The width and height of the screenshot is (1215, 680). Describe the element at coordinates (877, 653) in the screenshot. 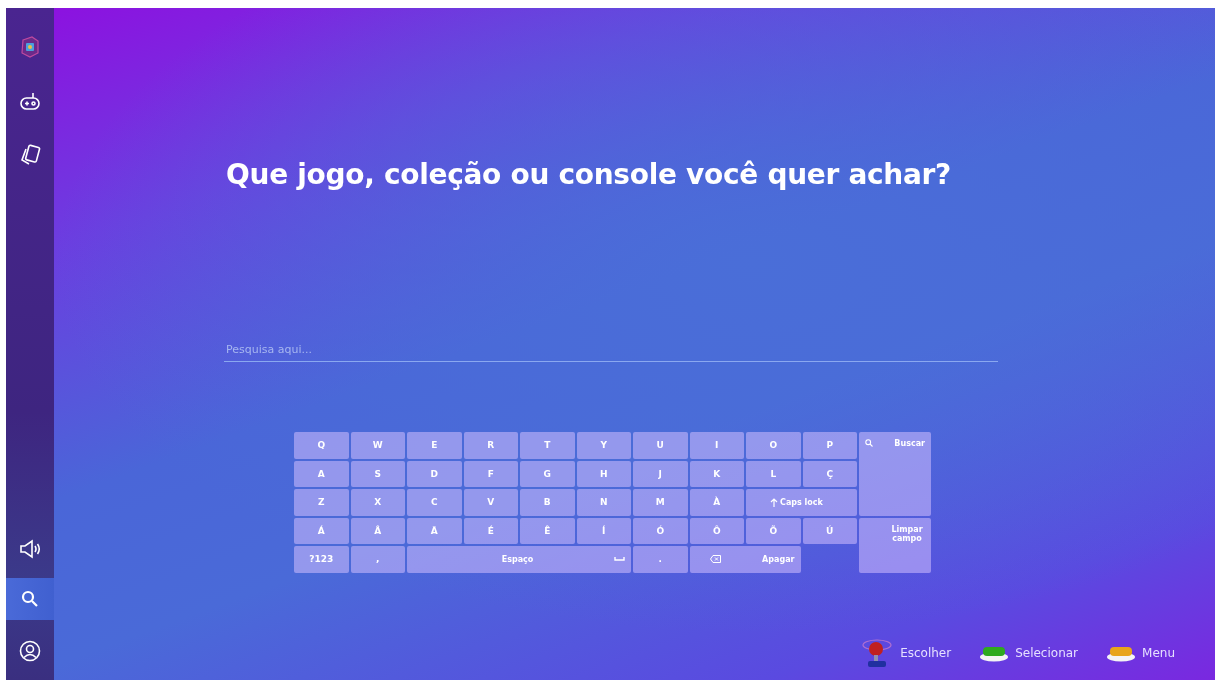

I see `joystick-icon` at that location.